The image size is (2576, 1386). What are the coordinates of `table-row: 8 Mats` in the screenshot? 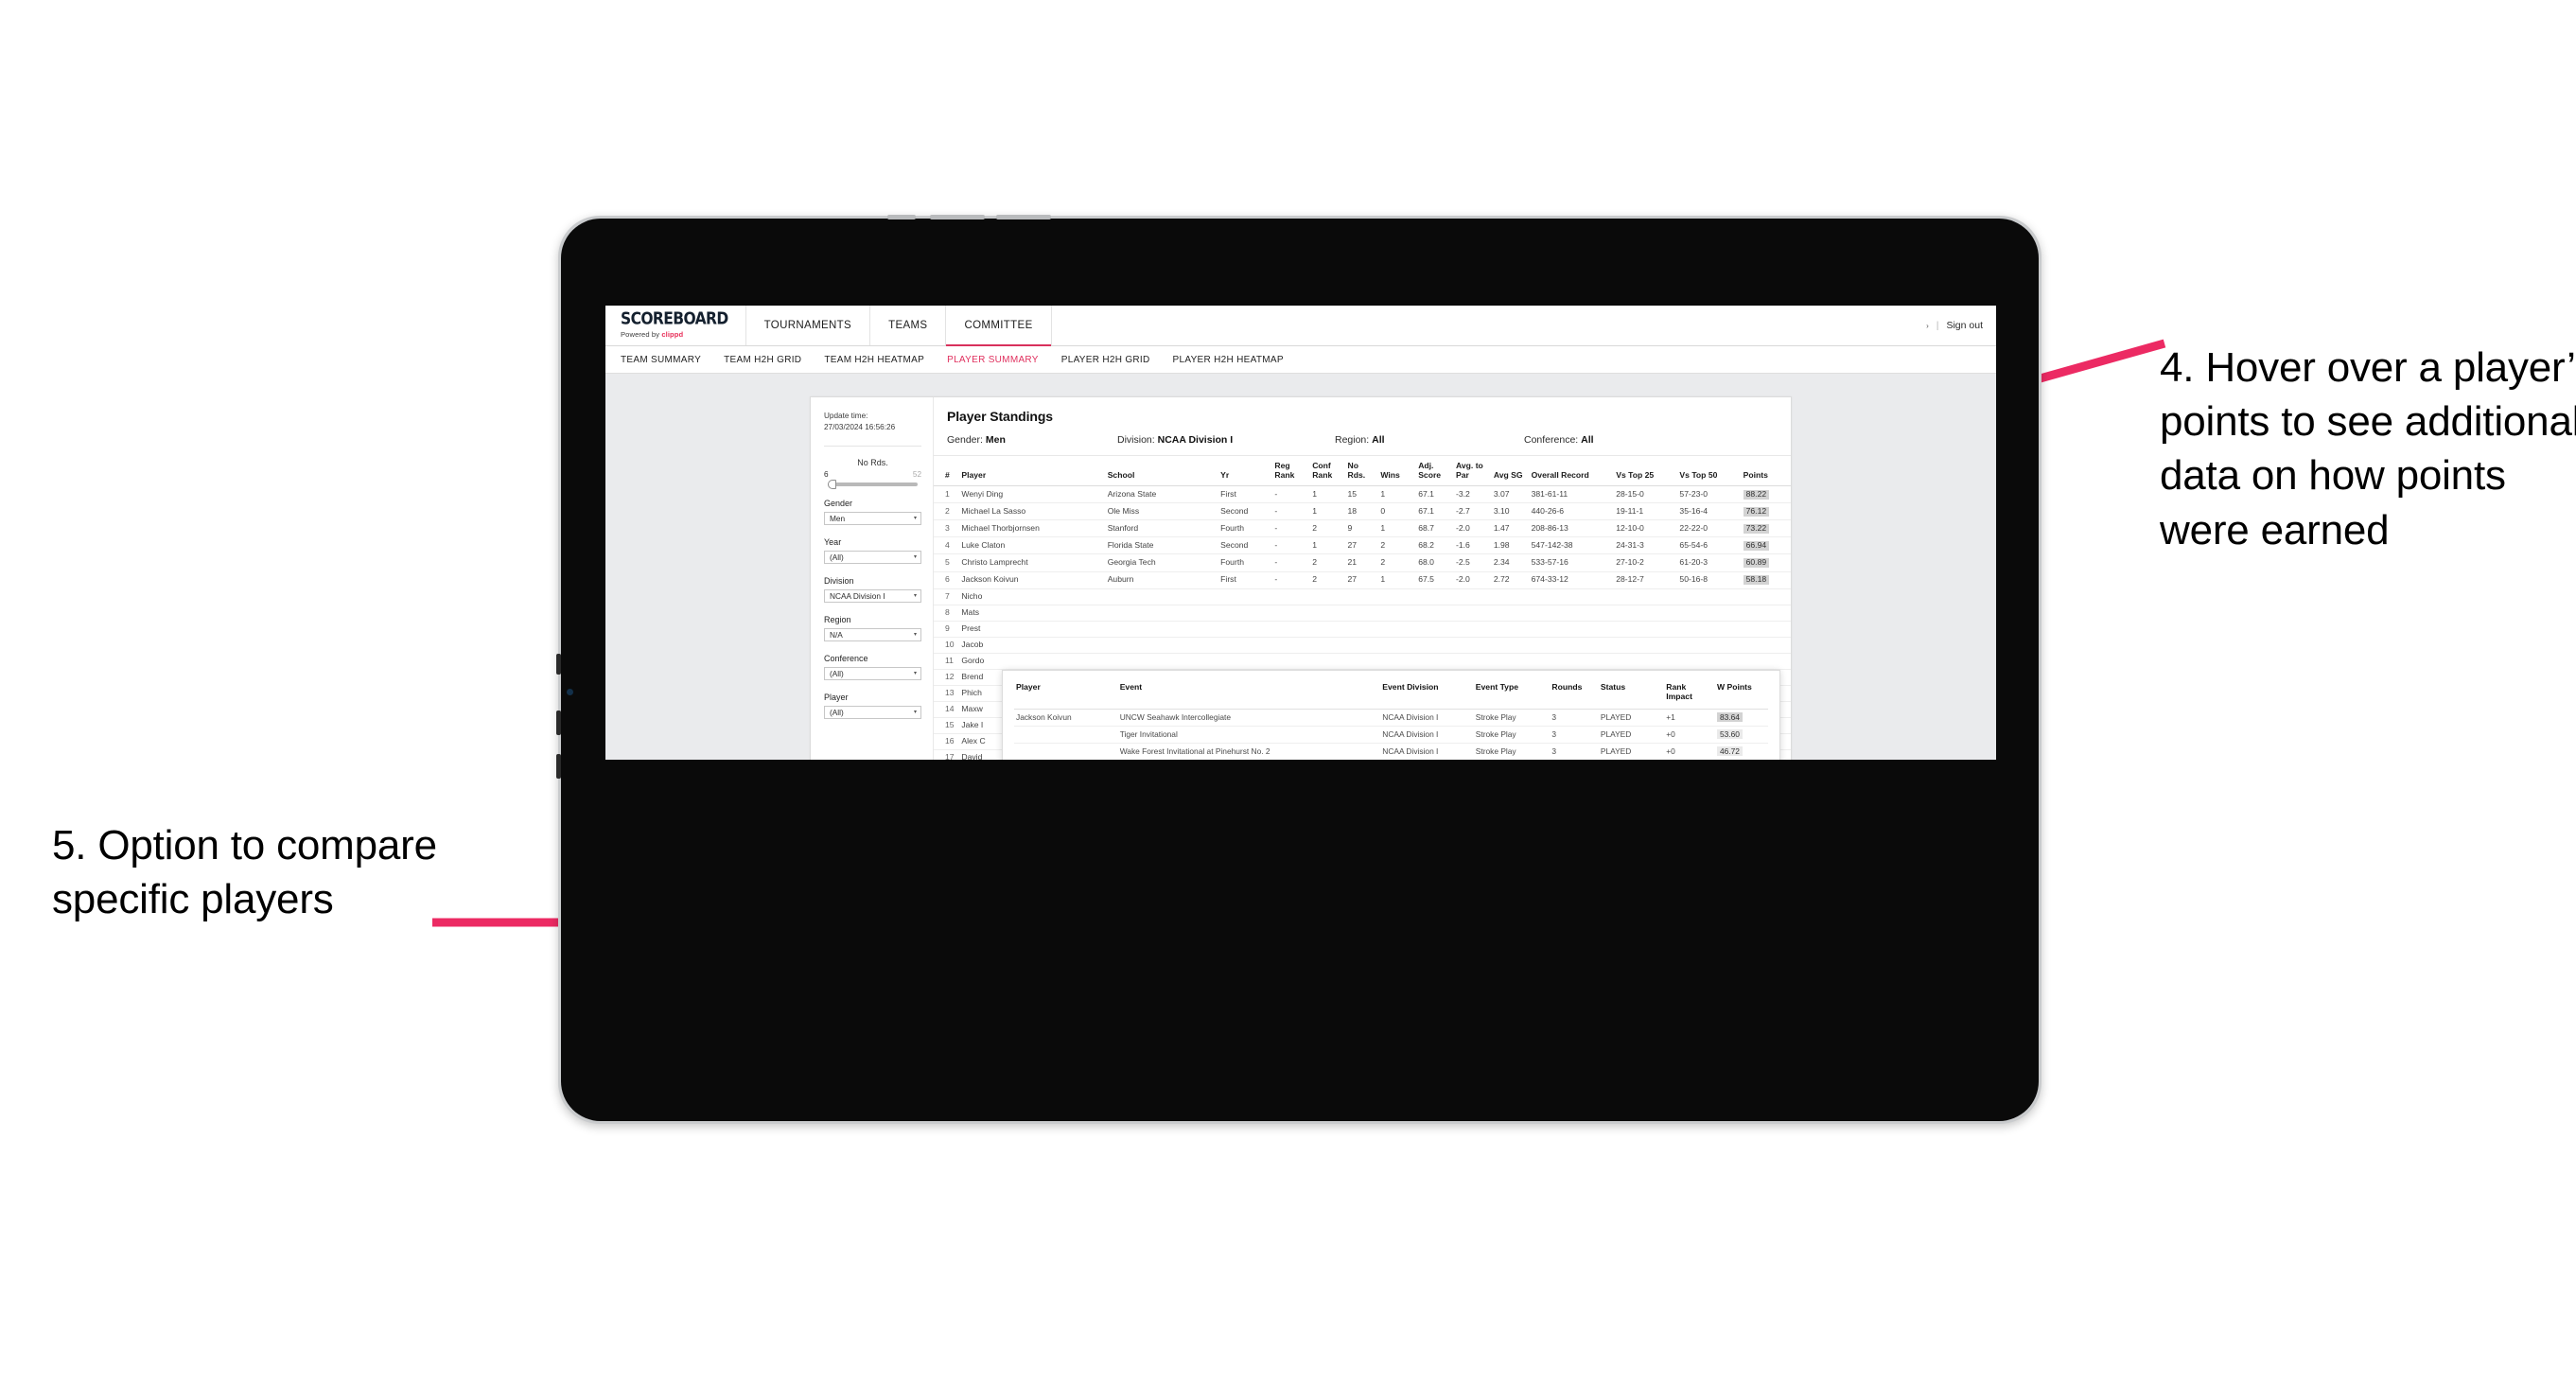 It's located at (1362, 613).